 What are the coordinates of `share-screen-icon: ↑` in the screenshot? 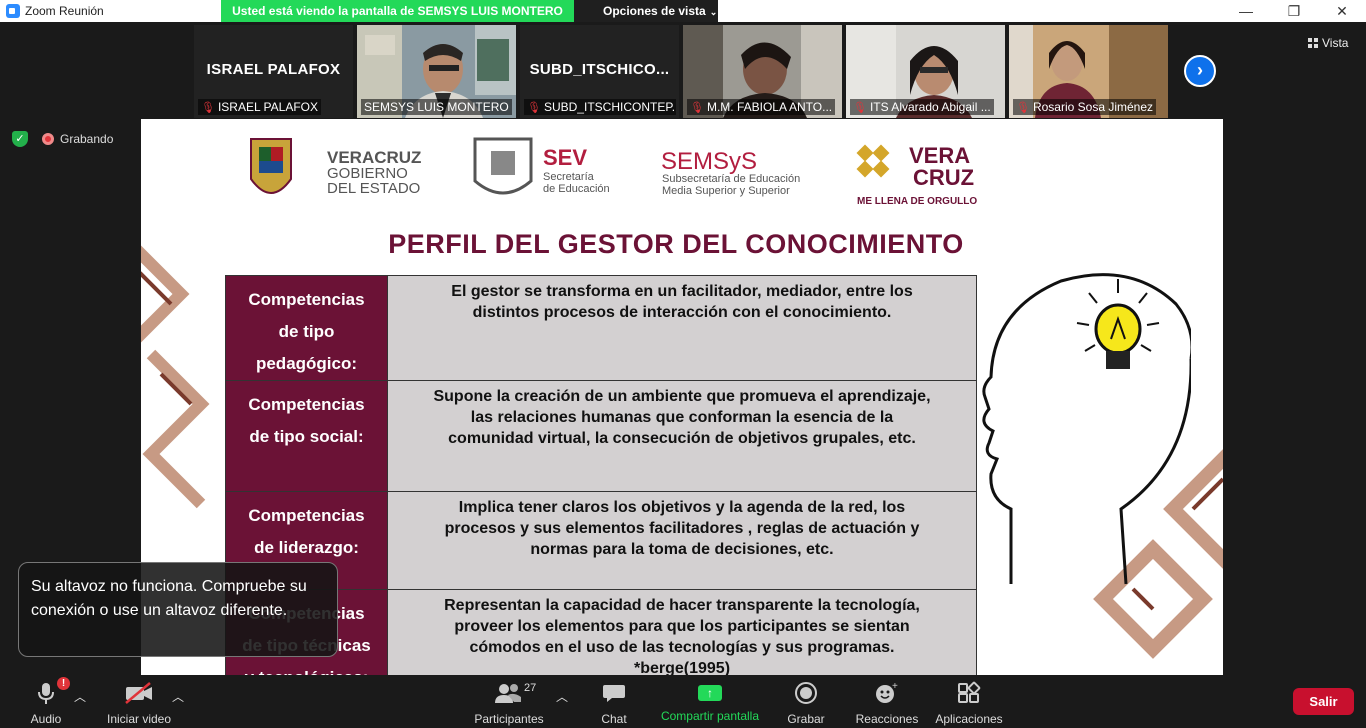 It's located at (710, 693).